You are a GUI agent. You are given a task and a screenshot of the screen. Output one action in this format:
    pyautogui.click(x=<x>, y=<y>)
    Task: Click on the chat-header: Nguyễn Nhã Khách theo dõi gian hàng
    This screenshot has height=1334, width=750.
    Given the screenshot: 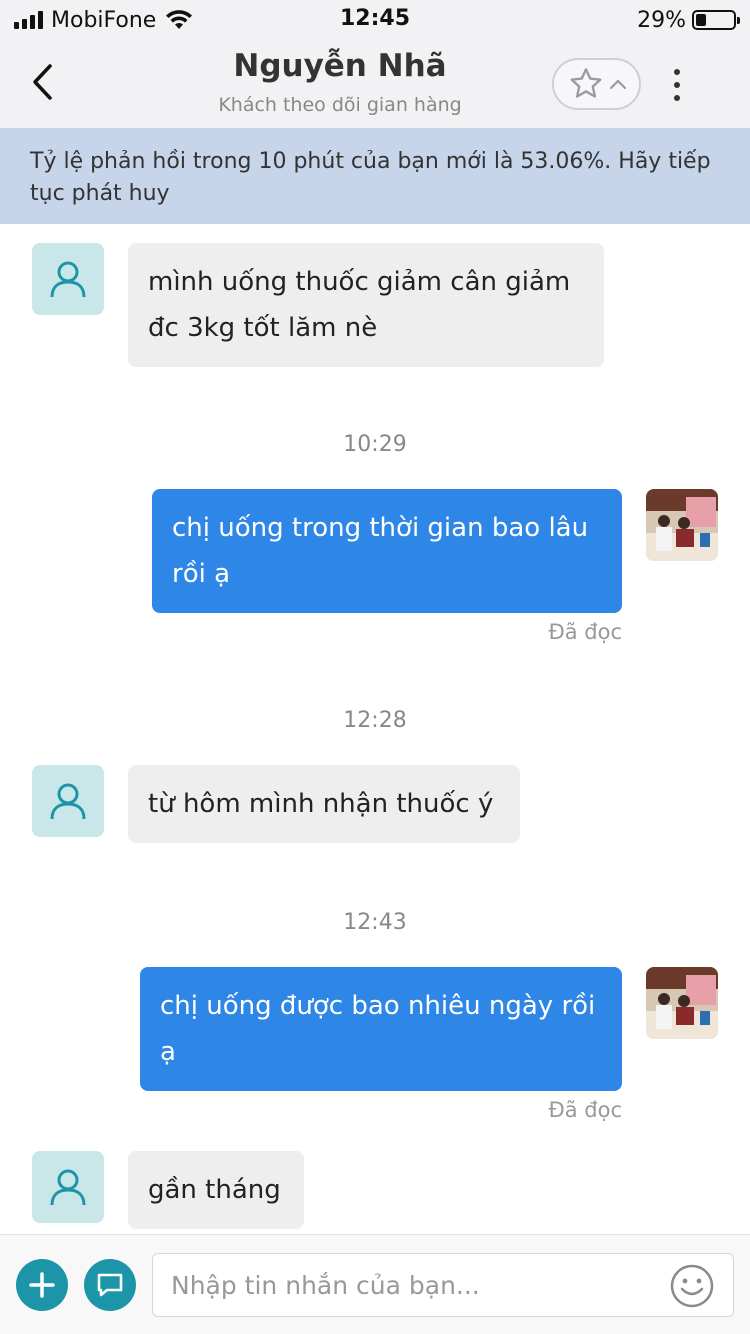 What is the action you would take?
    pyautogui.click(x=375, y=84)
    